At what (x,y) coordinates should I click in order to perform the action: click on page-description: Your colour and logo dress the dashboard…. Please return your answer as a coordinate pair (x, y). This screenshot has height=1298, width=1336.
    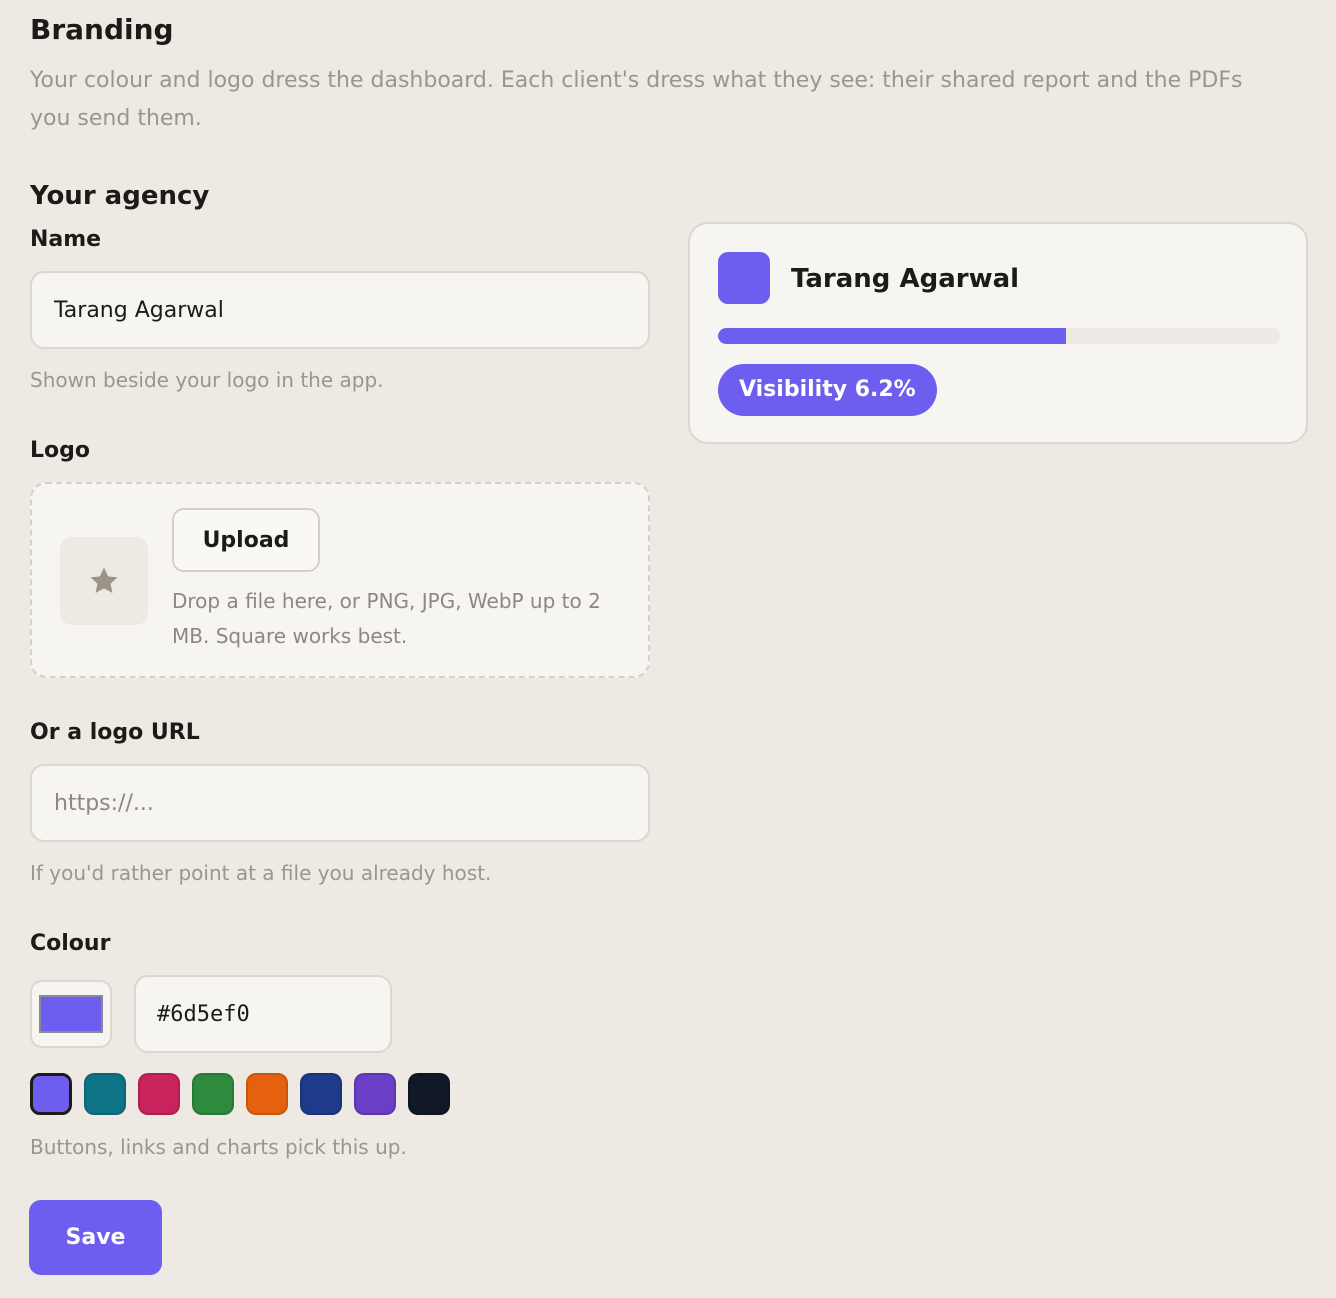
    Looking at the image, I should click on (636, 99).